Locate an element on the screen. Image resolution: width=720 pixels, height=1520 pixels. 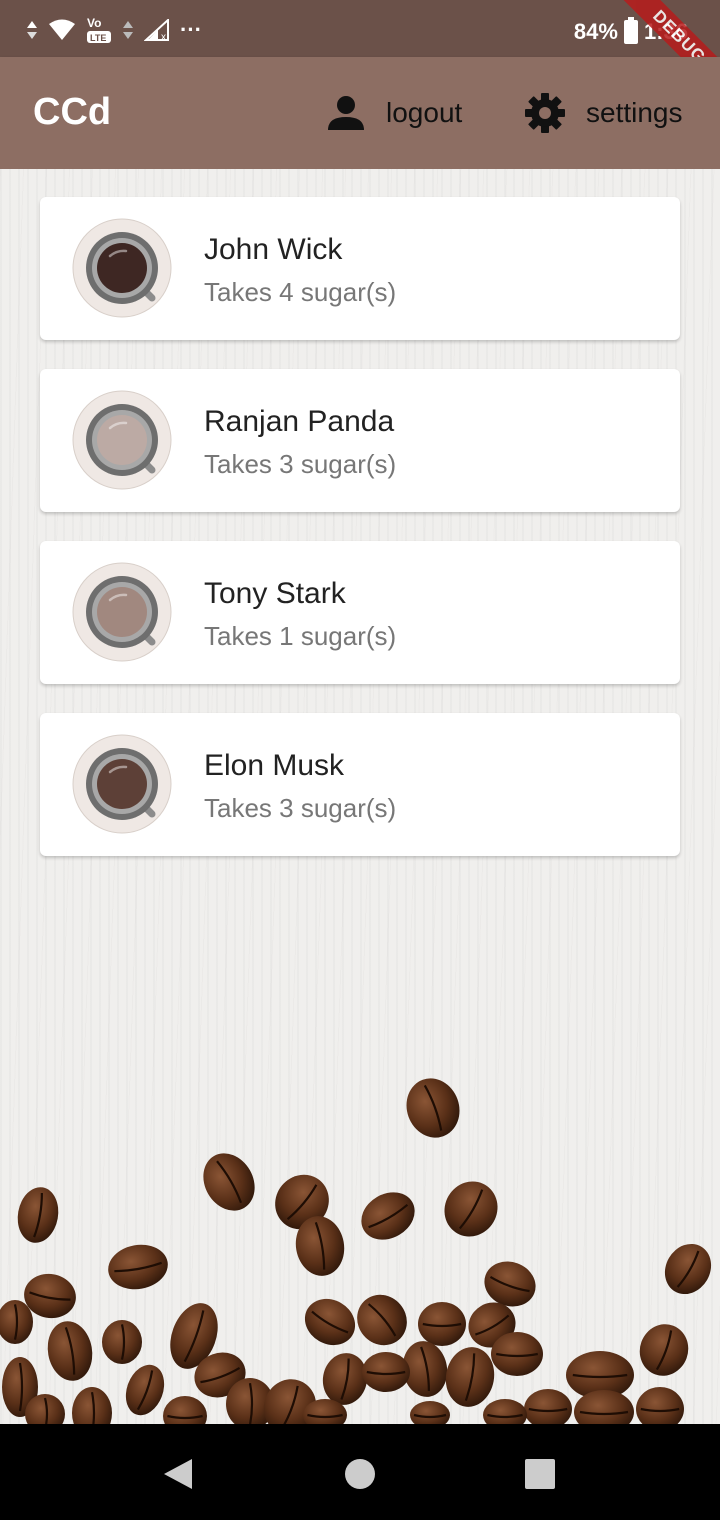
settings-label: settings is located at coordinates (634, 112).